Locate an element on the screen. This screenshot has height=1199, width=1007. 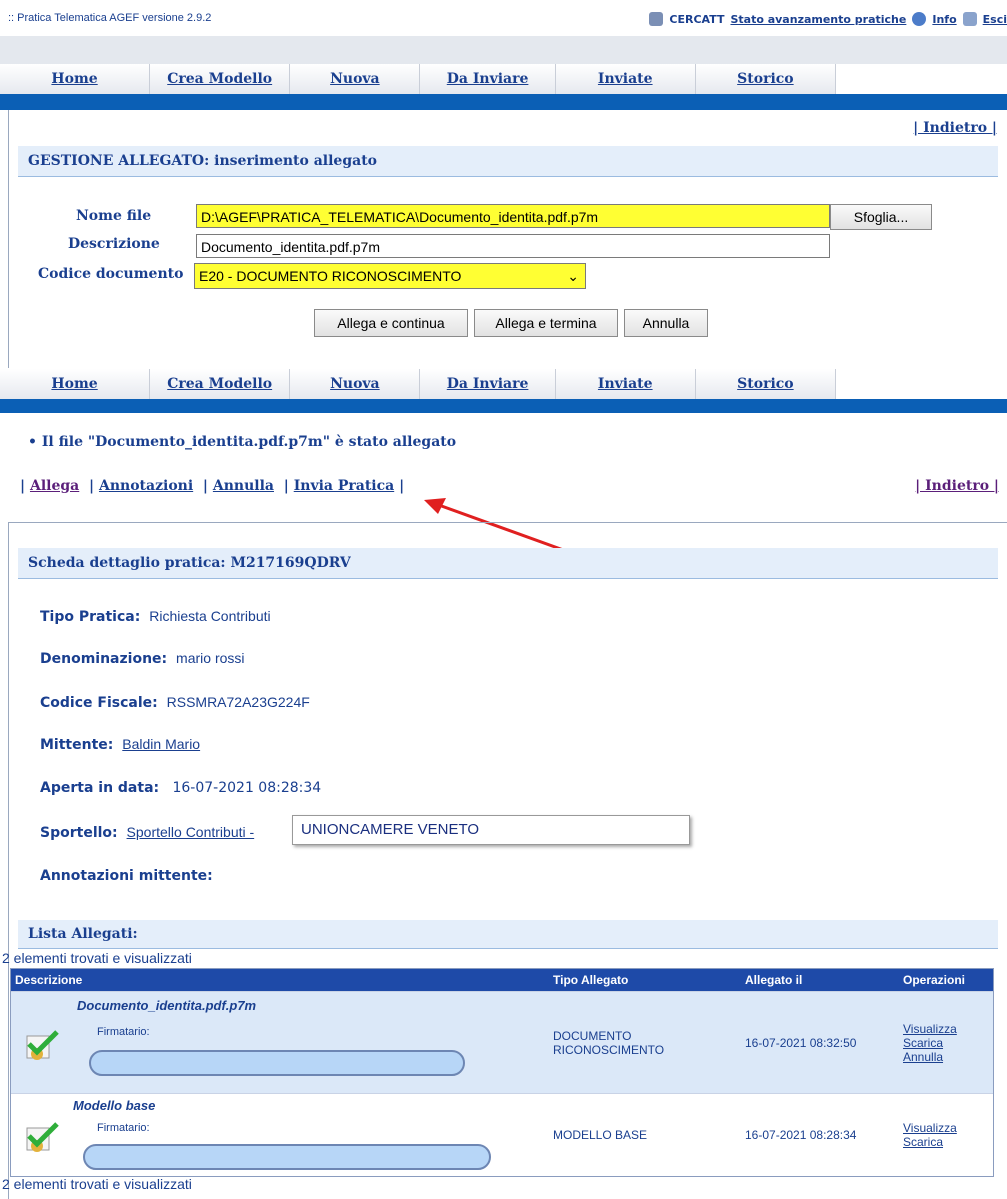
denominazione-row: Denominazione: mario rossi is located at coordinates (142, 658).